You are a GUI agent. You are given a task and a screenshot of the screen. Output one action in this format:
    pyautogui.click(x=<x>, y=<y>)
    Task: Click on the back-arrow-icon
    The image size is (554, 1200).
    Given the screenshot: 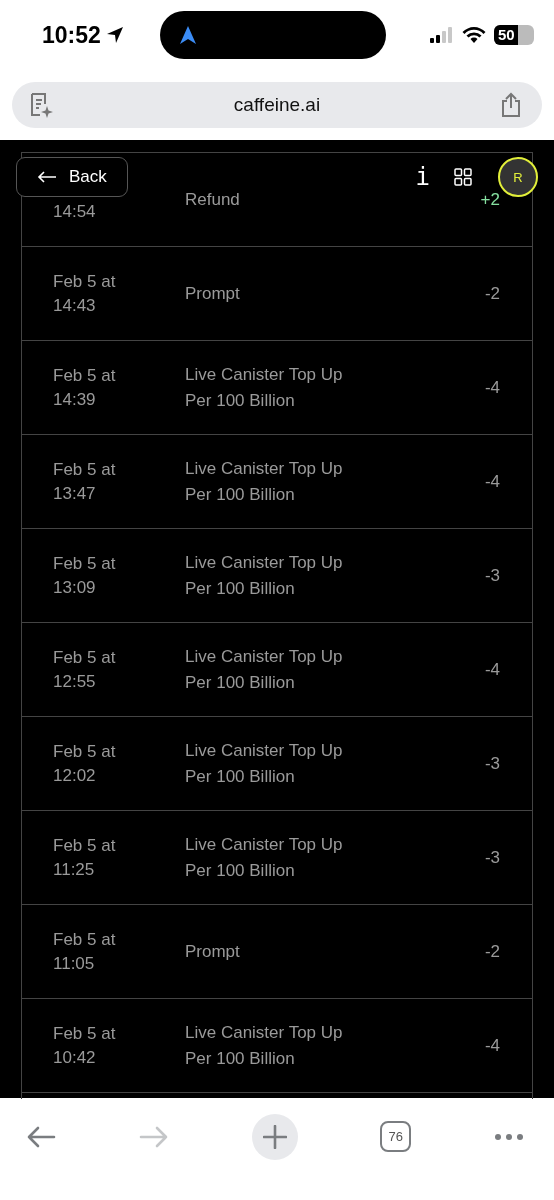 What is the action you would take?
    pyautogui.click(x=41, y=1137)
    